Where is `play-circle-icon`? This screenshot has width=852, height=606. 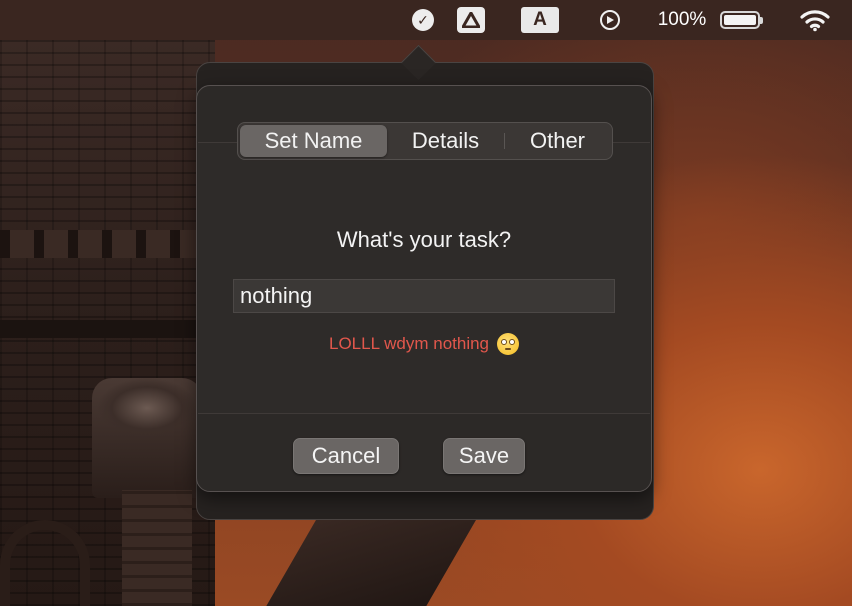 play-circle-icon is located at coordinates (610, 20).